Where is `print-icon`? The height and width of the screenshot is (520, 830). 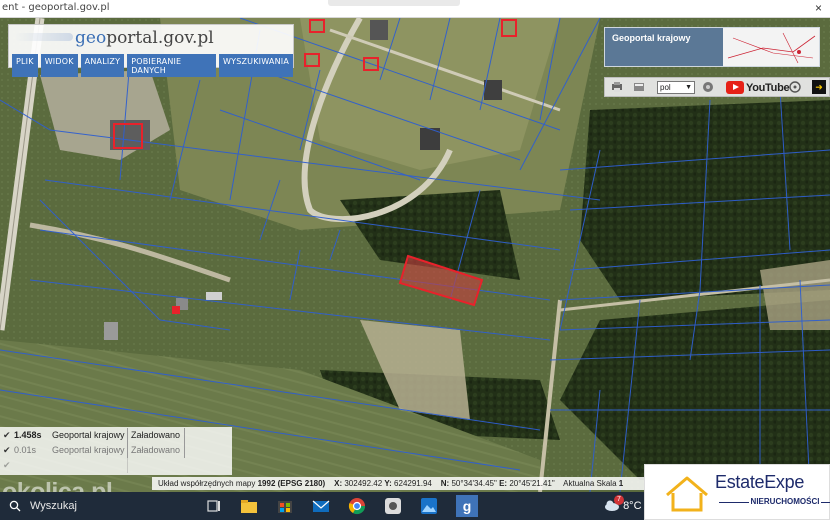
print-icon is located at coordinates (617, 87).